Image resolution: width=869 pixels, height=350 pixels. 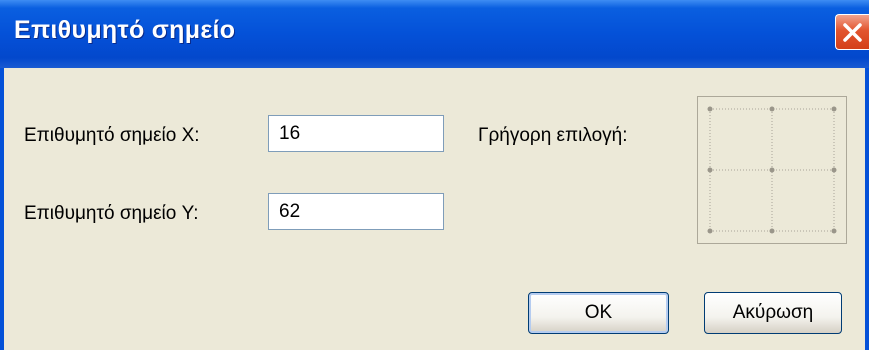 I want to click on quick-select-label: Γρήγορη επιλογή:, so click(x=553, y=135).